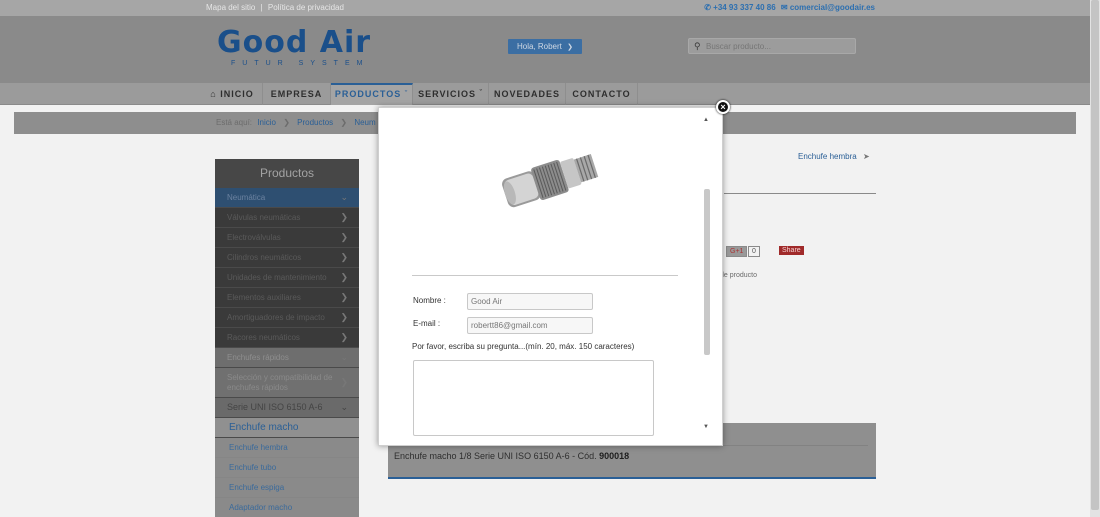 This screenshot has height=517, width=1100. Describe the element at coordinates (287, 258) in the screenshot. I see `sidebar-item-cilindros: Cilindros neumáticos ❯` at that location.